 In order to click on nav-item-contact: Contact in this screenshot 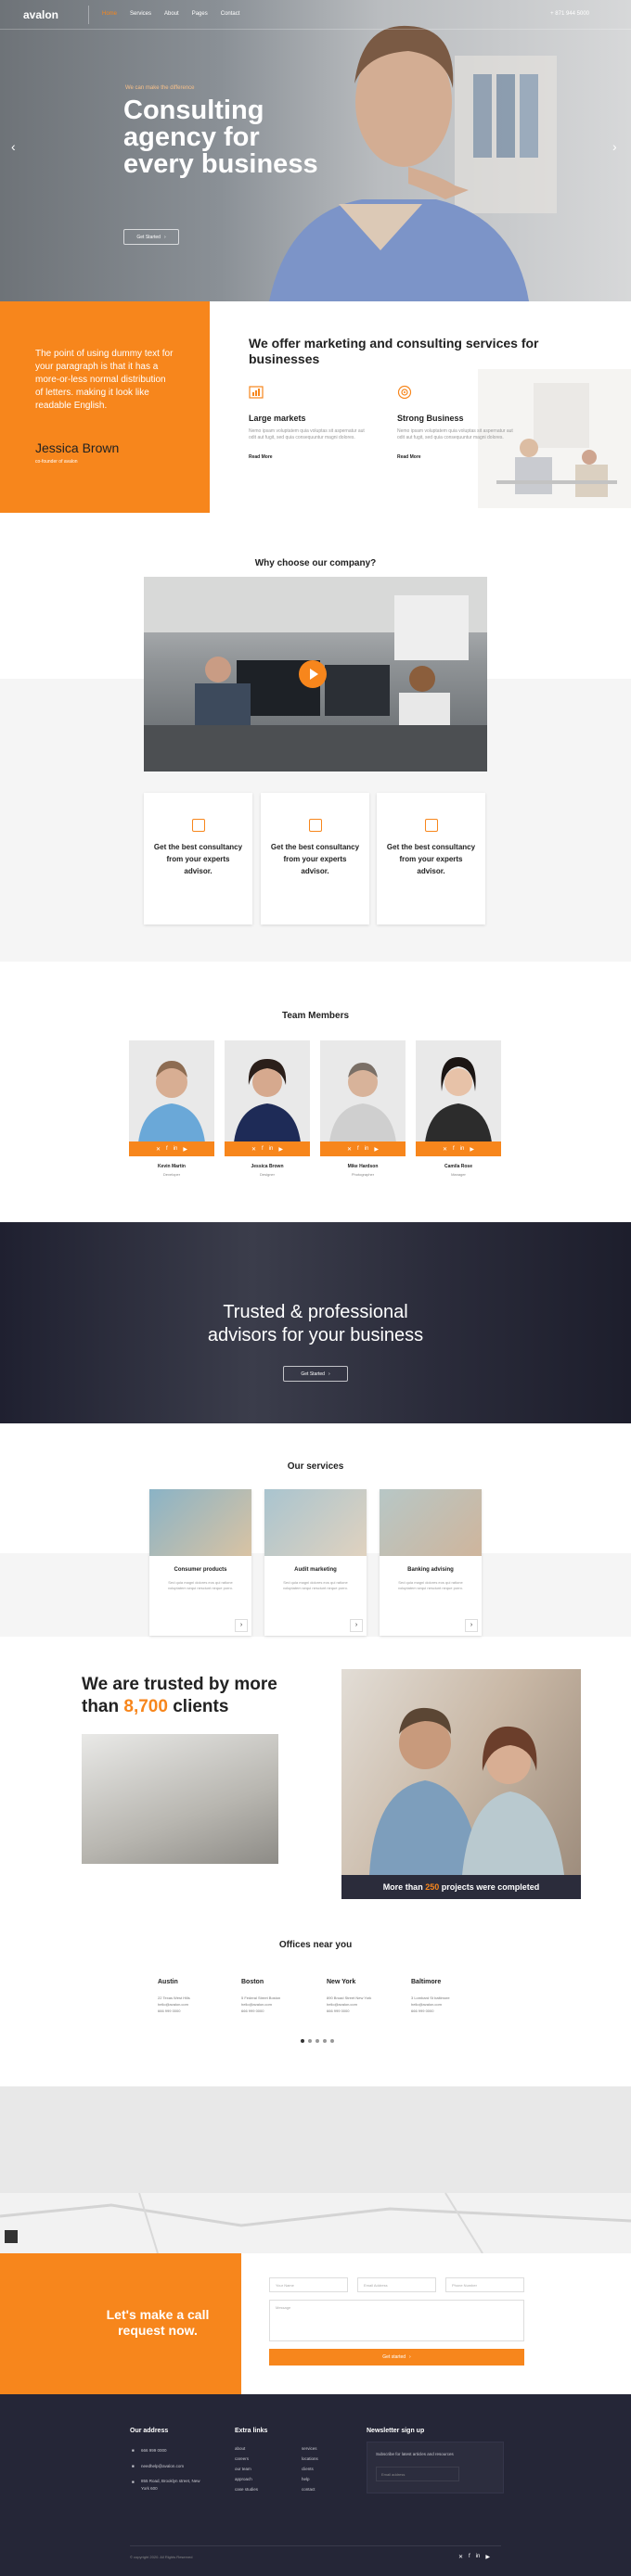, I will do `click(231, 14)`.